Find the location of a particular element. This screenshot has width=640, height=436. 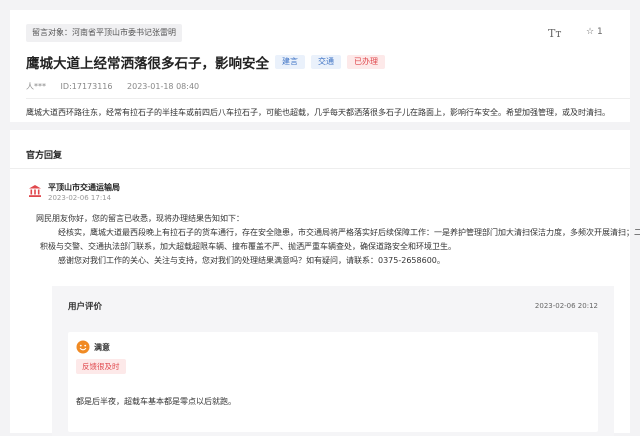

status-badge: 已办理 is located at coordinates (366, 62).